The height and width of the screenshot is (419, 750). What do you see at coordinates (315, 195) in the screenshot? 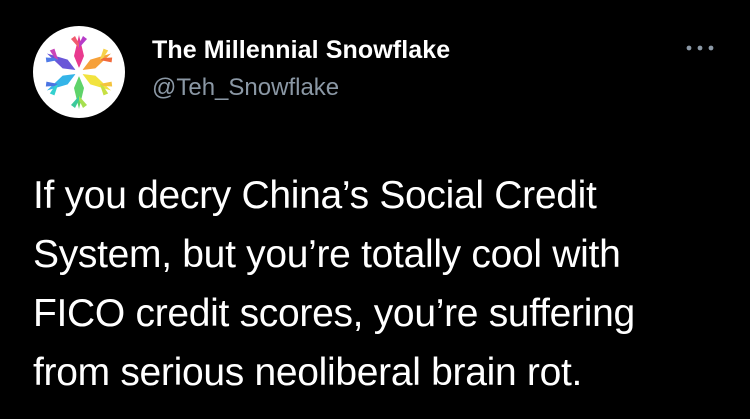
I see `tweet-text-line: If you decry China’s Social Credit` at bounding box center [315, 195].